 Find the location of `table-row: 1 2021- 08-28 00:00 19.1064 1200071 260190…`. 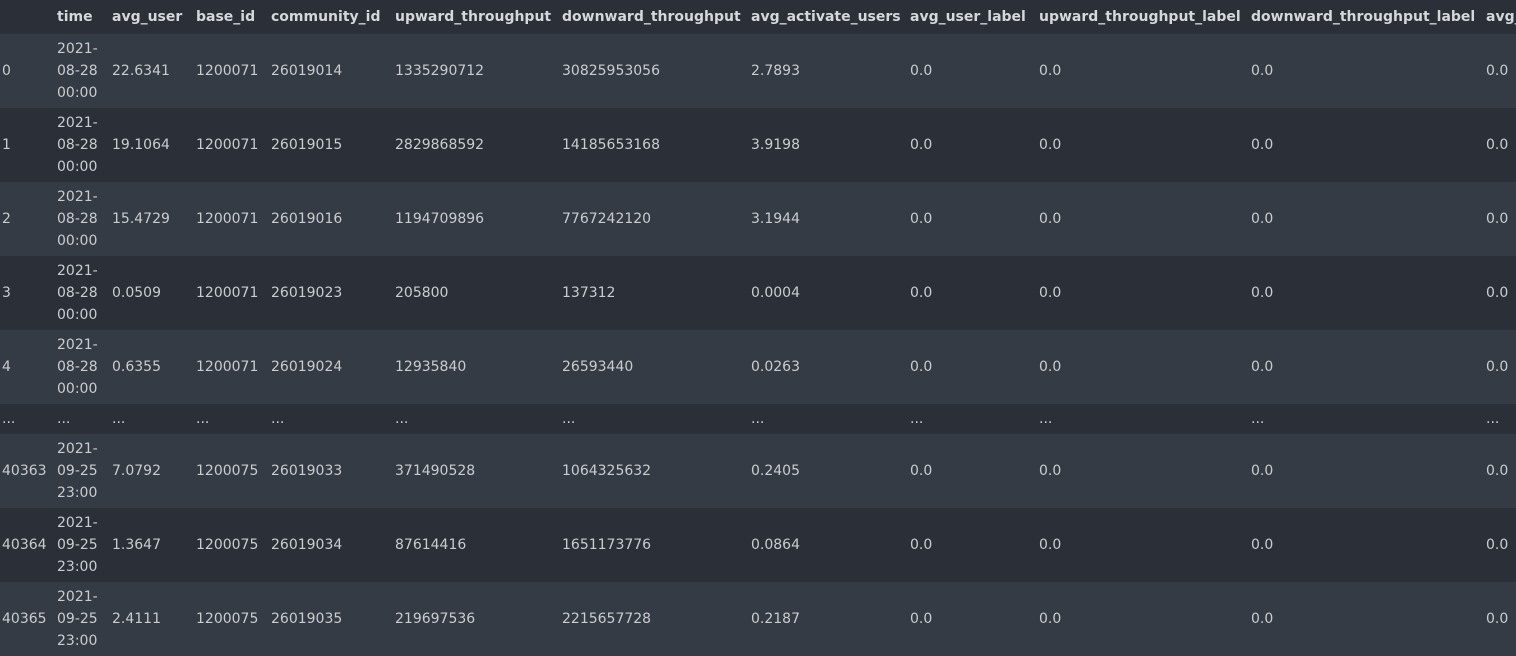

table-row: 1 2021- 08-28 00:00 19.1064 1200071 260190… is located at coordinates (758, 145).